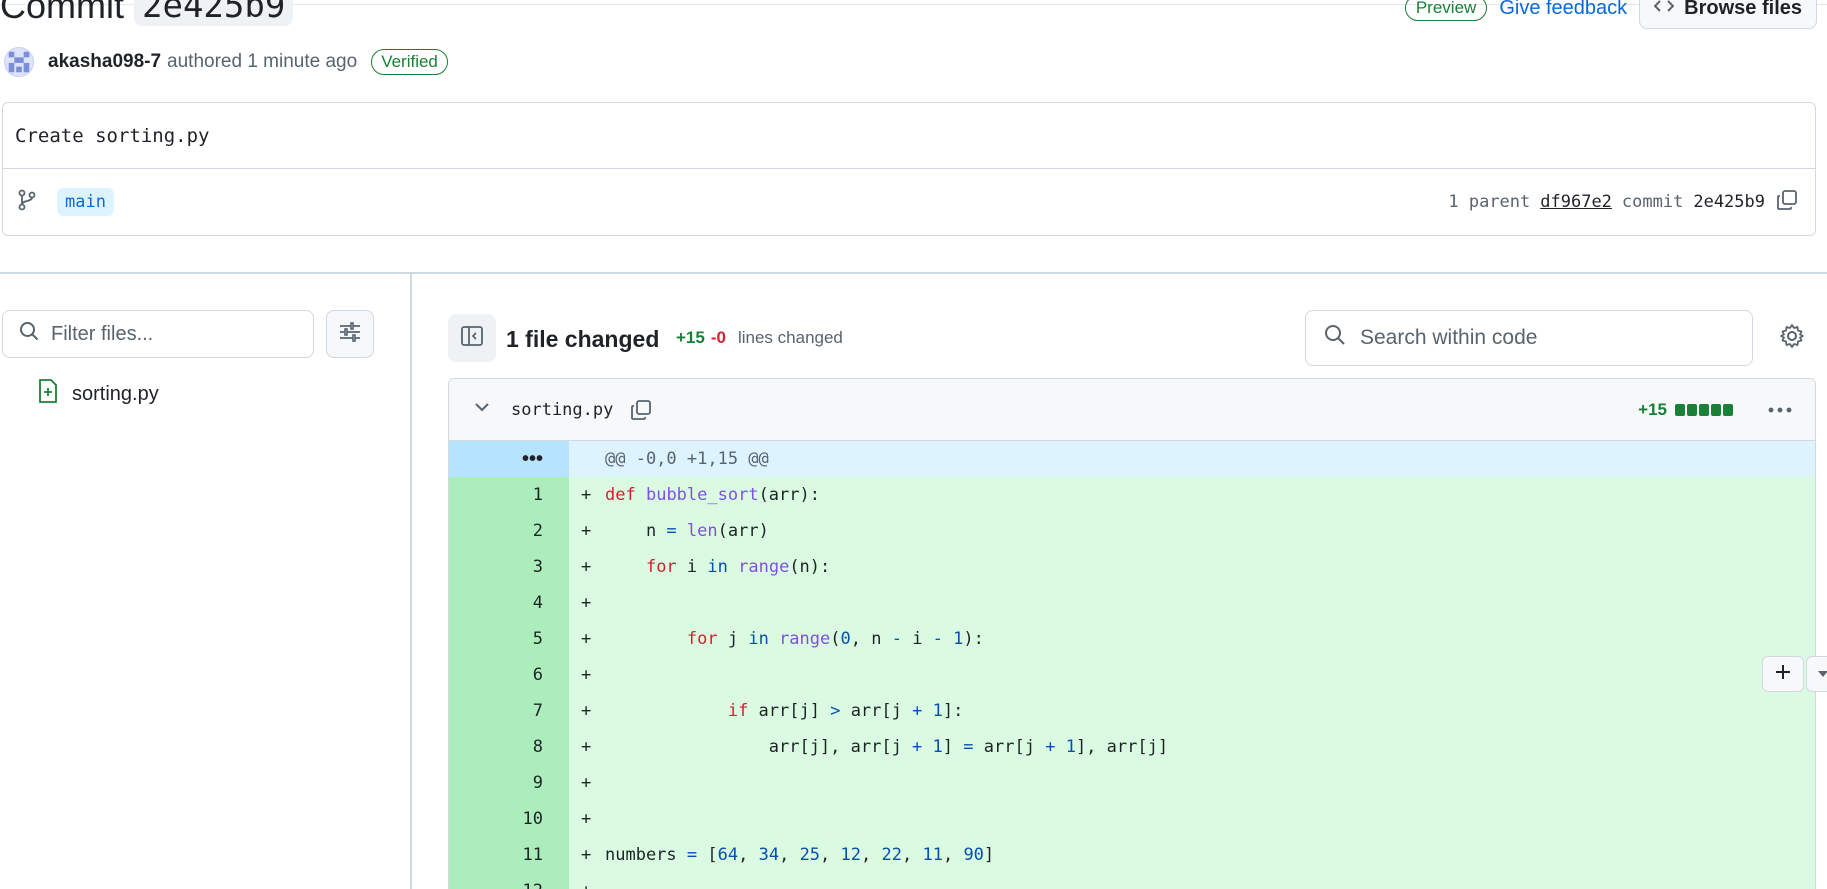 The width and height of the screenshot is (1827, 889). Describe the element at coordinates (620, 495) in the screenshot. I see `code-token: def` at that location.